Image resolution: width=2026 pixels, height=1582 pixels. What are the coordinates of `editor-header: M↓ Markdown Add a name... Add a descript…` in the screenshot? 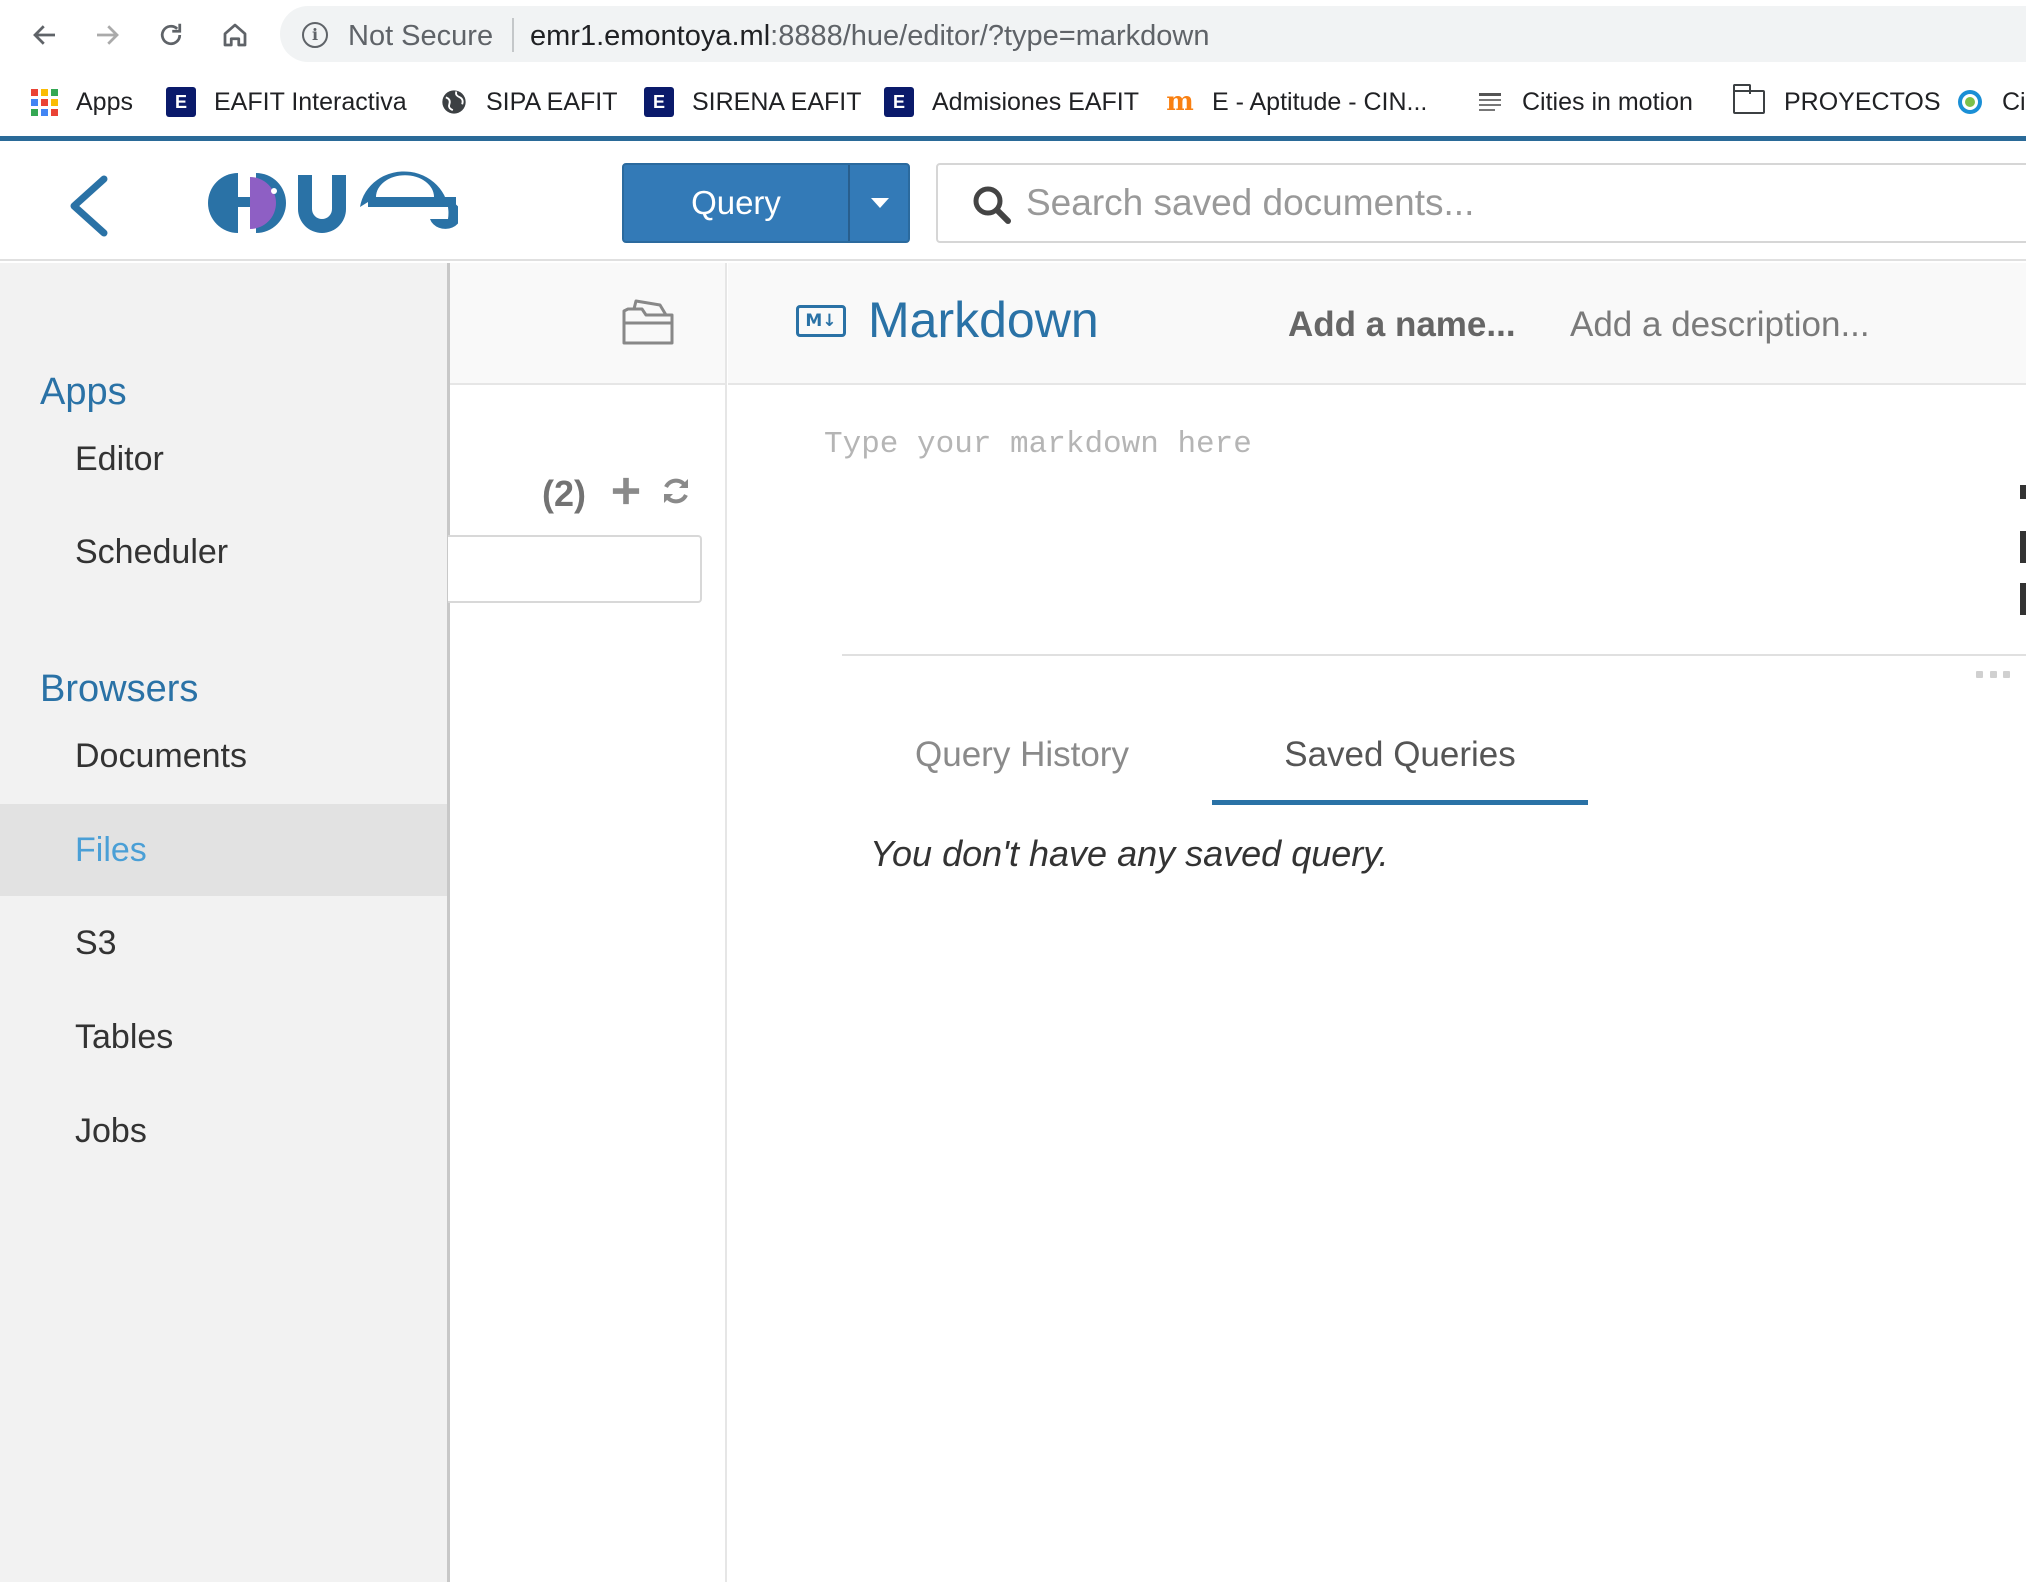 It's located at (1377, 324).